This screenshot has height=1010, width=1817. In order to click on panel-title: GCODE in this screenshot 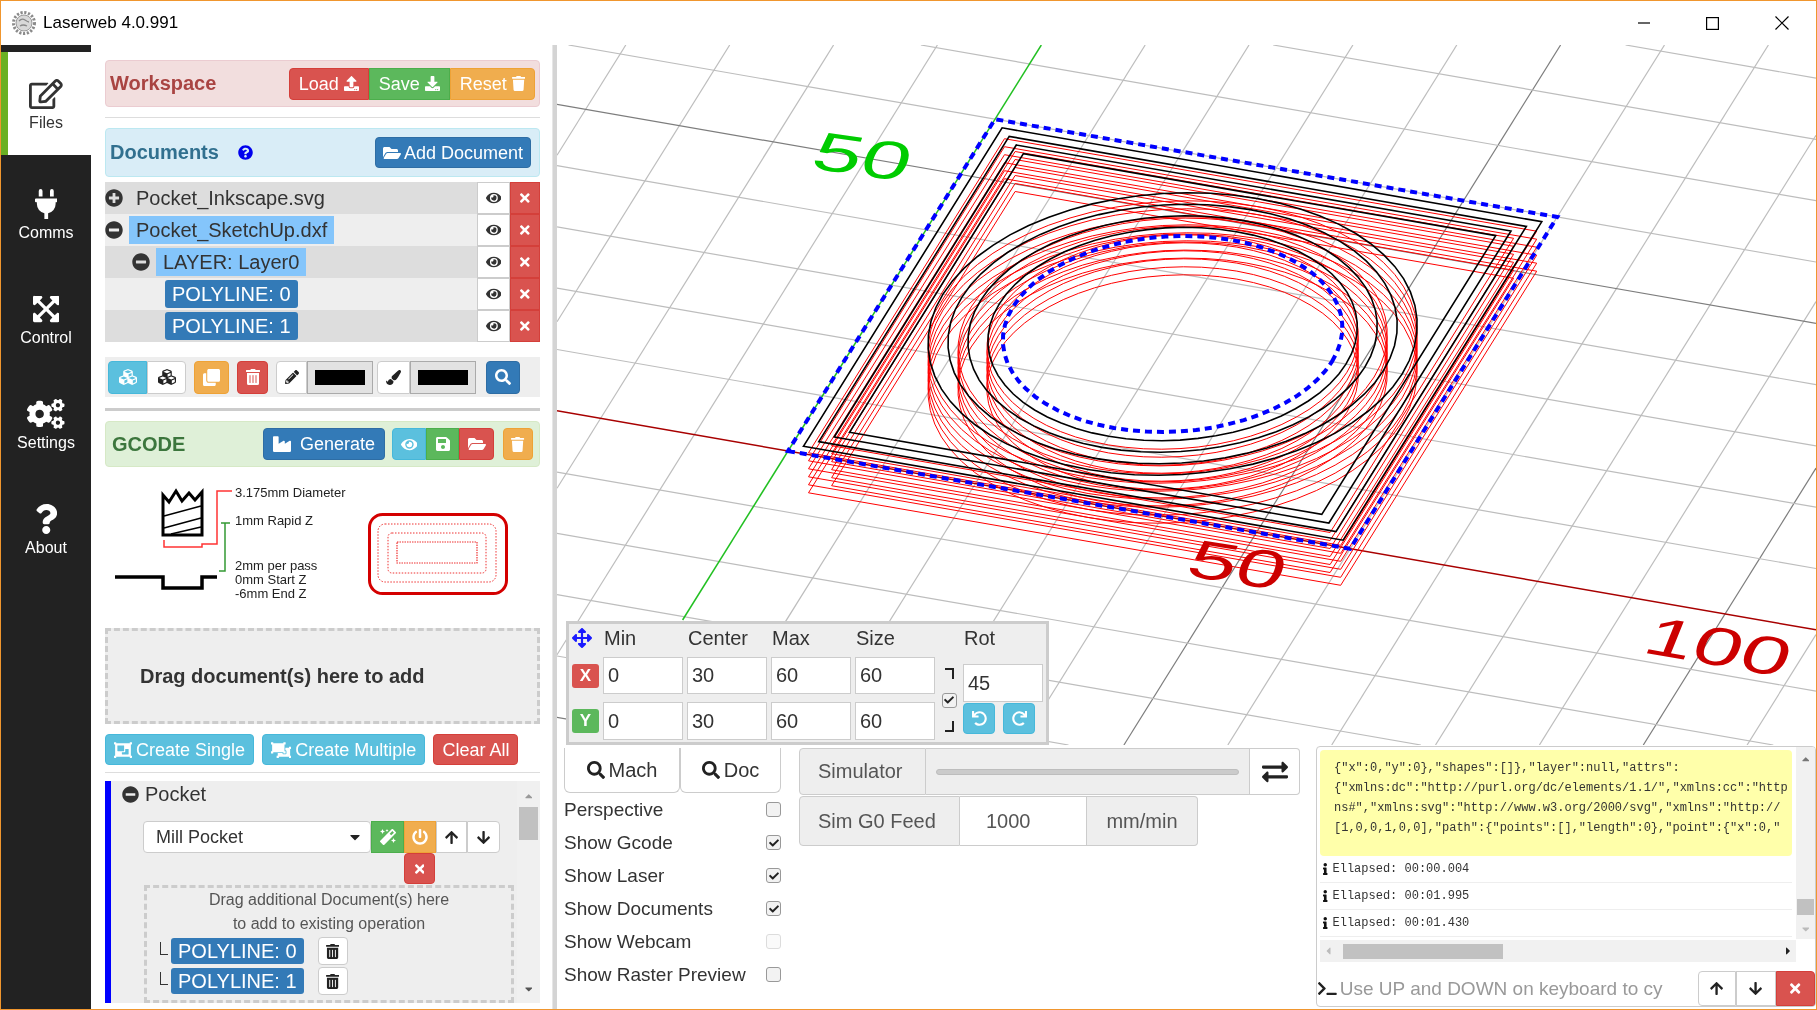, I will do `click(149, 444)`.